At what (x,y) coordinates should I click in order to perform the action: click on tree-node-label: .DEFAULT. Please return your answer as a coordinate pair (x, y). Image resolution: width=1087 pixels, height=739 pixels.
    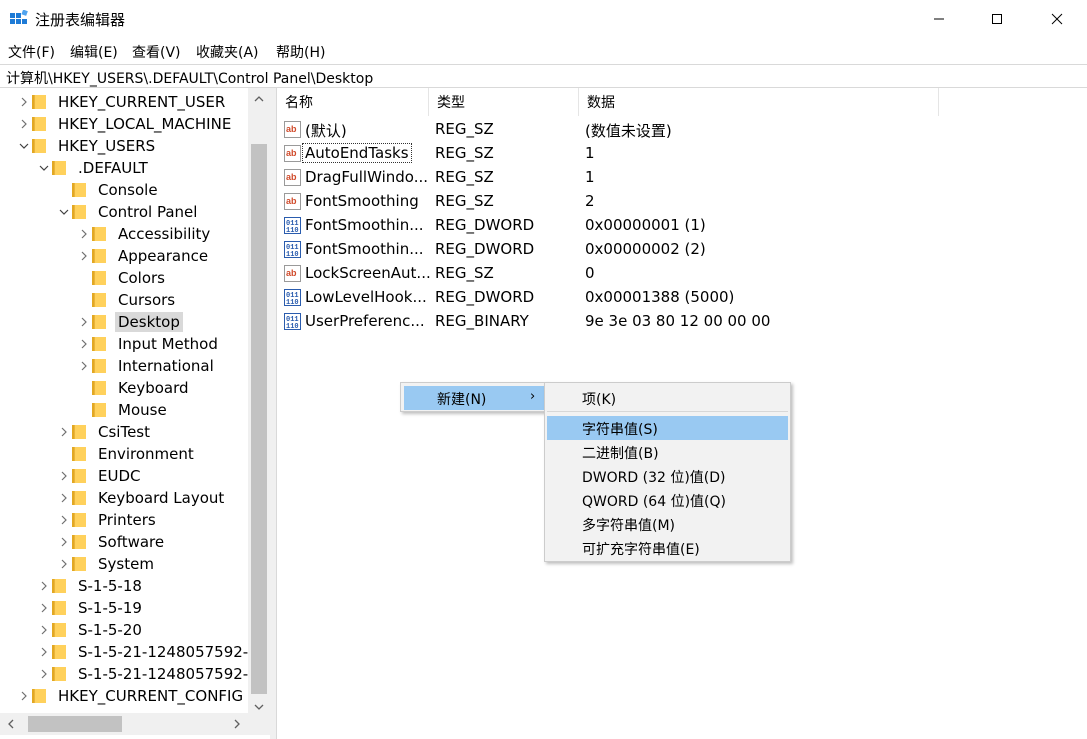
    Looking at the image, I should click on (113, 168).